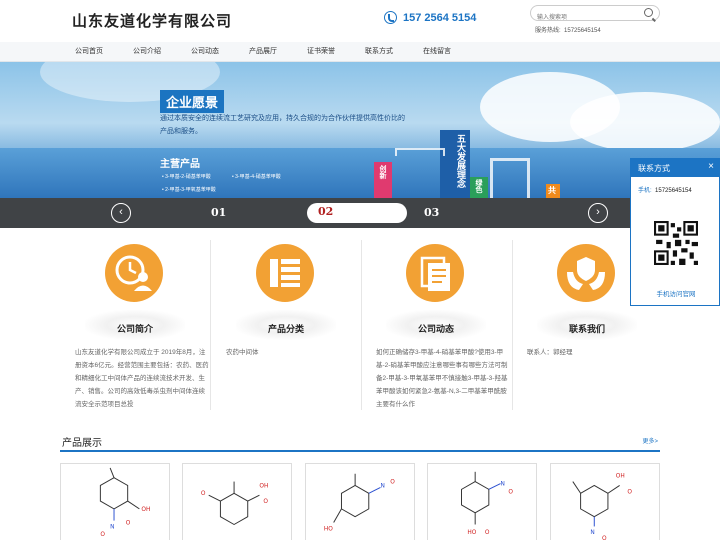 The width and height of the screenshot is (720, 540). I want to click on banner-product: • 3-甲基-4-硝基苯甲酸, so click(256, 177).